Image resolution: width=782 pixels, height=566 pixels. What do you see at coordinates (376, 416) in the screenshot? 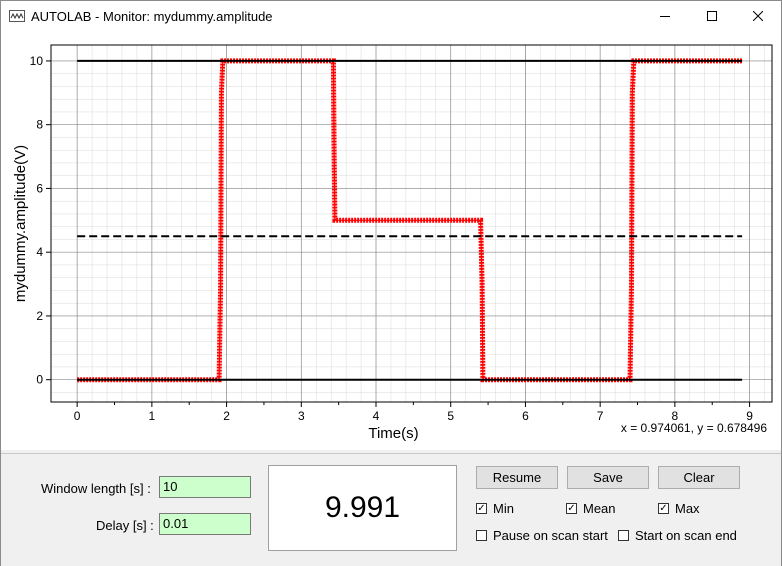
I see `x-tick-label: 4` at bounding box center [376, 416].